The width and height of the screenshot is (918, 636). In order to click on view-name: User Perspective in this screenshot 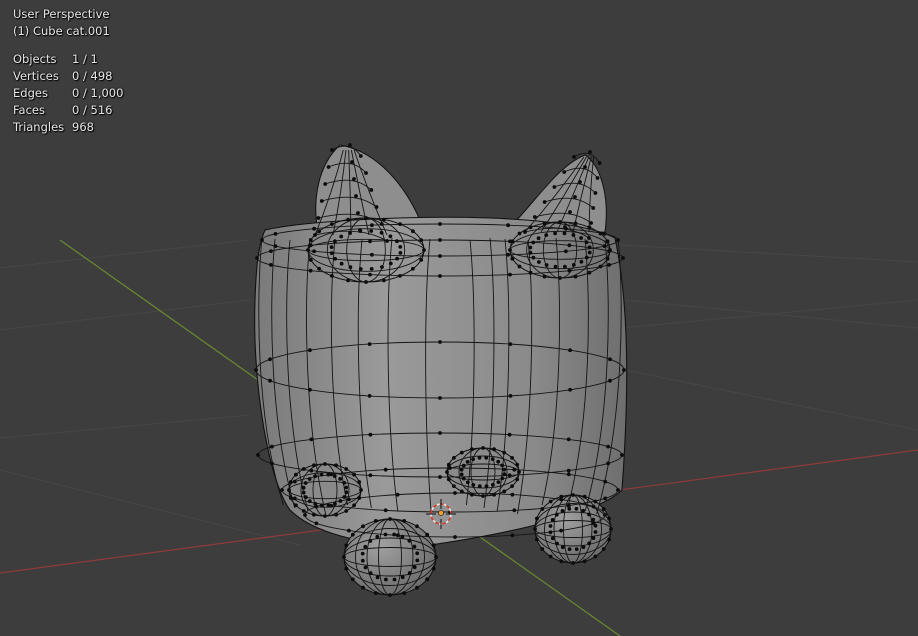, I will do `click(61, 14)`.